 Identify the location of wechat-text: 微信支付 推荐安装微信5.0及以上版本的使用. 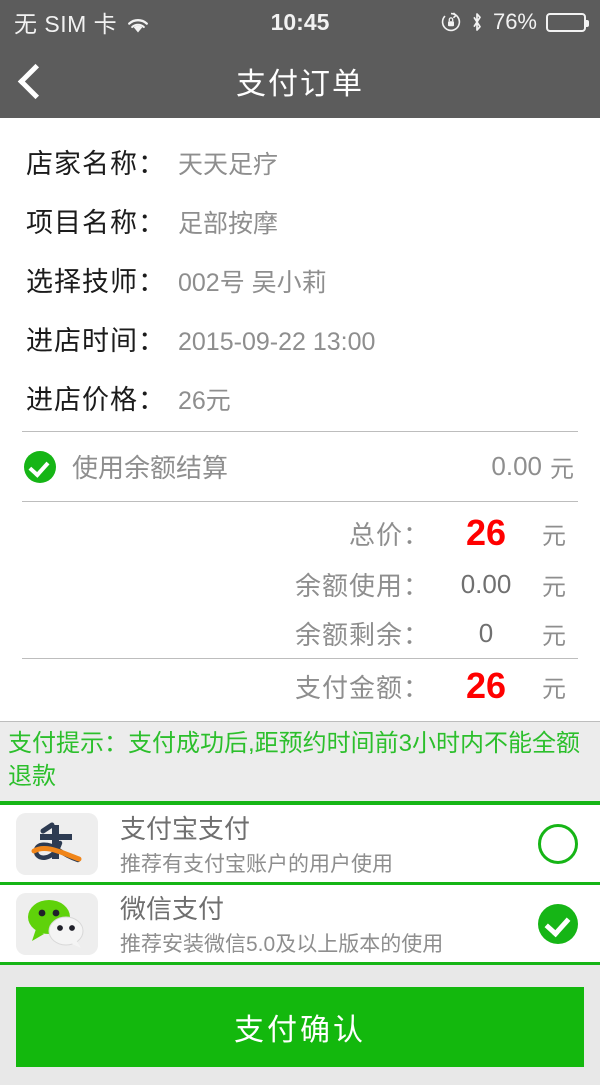
(281, 923).